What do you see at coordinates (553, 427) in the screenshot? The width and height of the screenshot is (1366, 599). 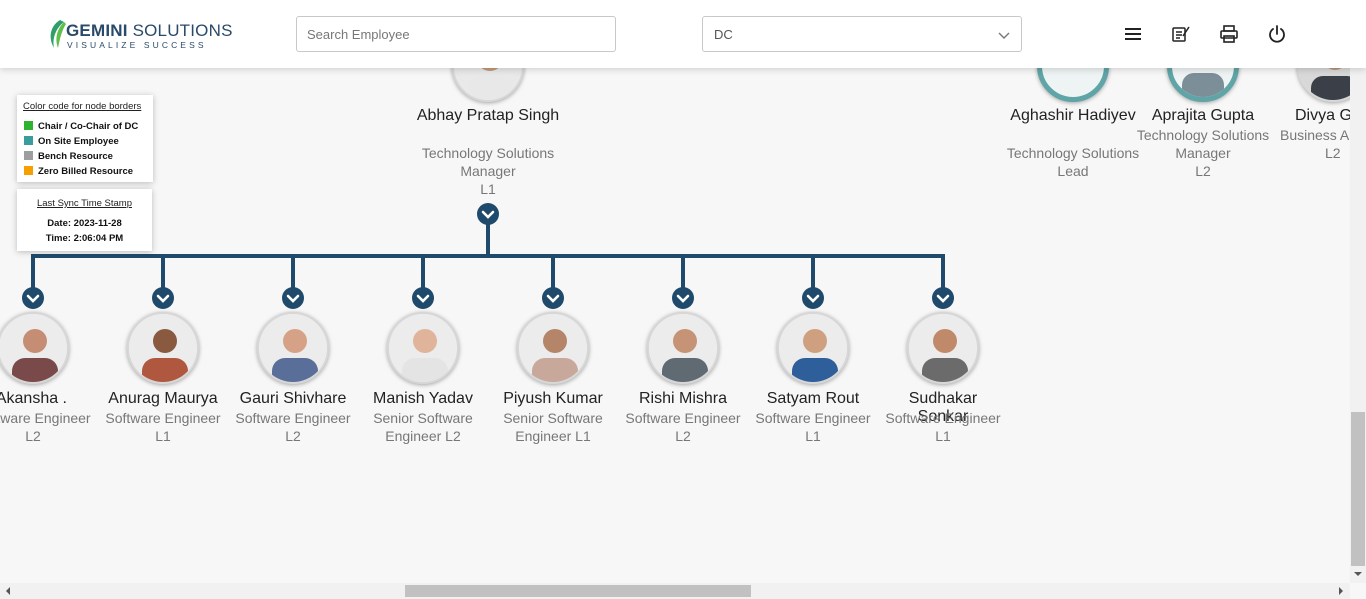 I see `report-role-level: Senior Software Engineer L1` at bounding box center [553, 427].